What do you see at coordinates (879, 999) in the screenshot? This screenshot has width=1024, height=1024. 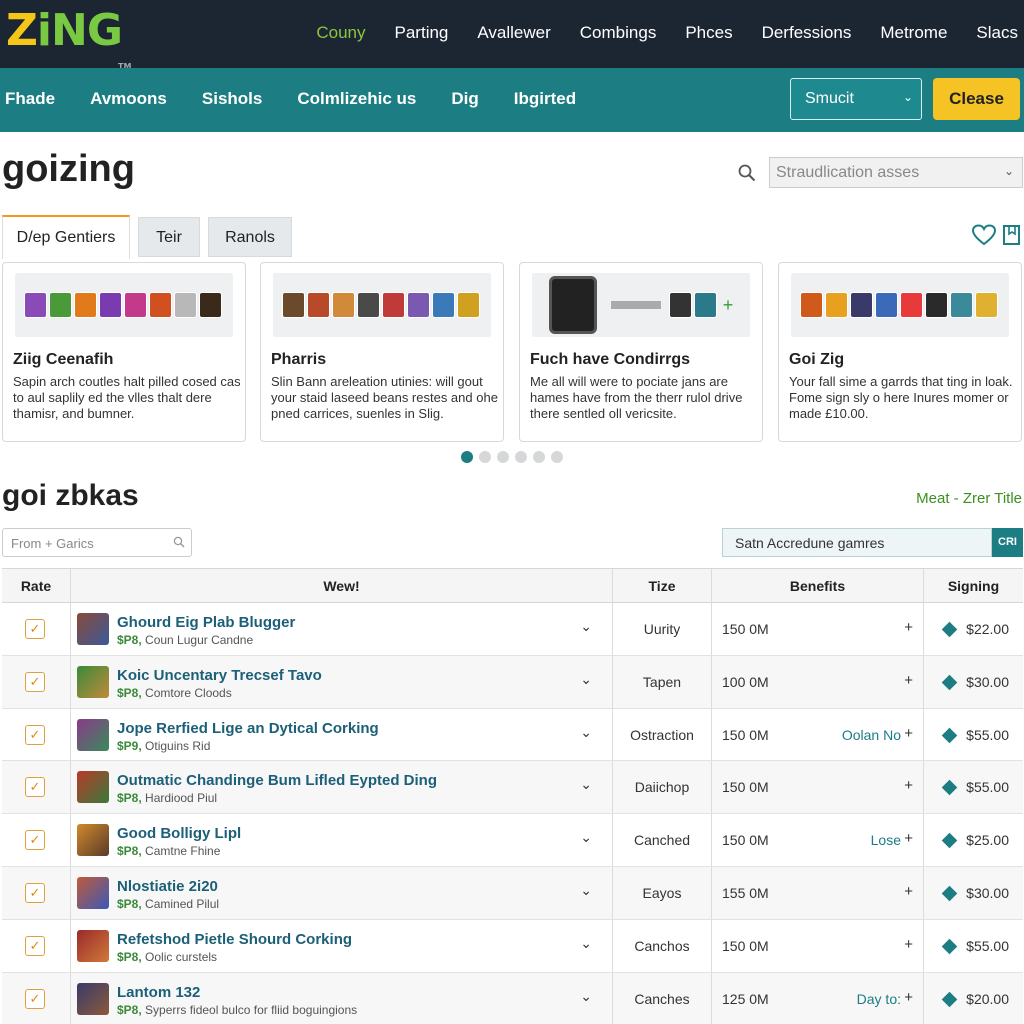 I see `benefit-note: Day to:` at bounding box center [879, 999].